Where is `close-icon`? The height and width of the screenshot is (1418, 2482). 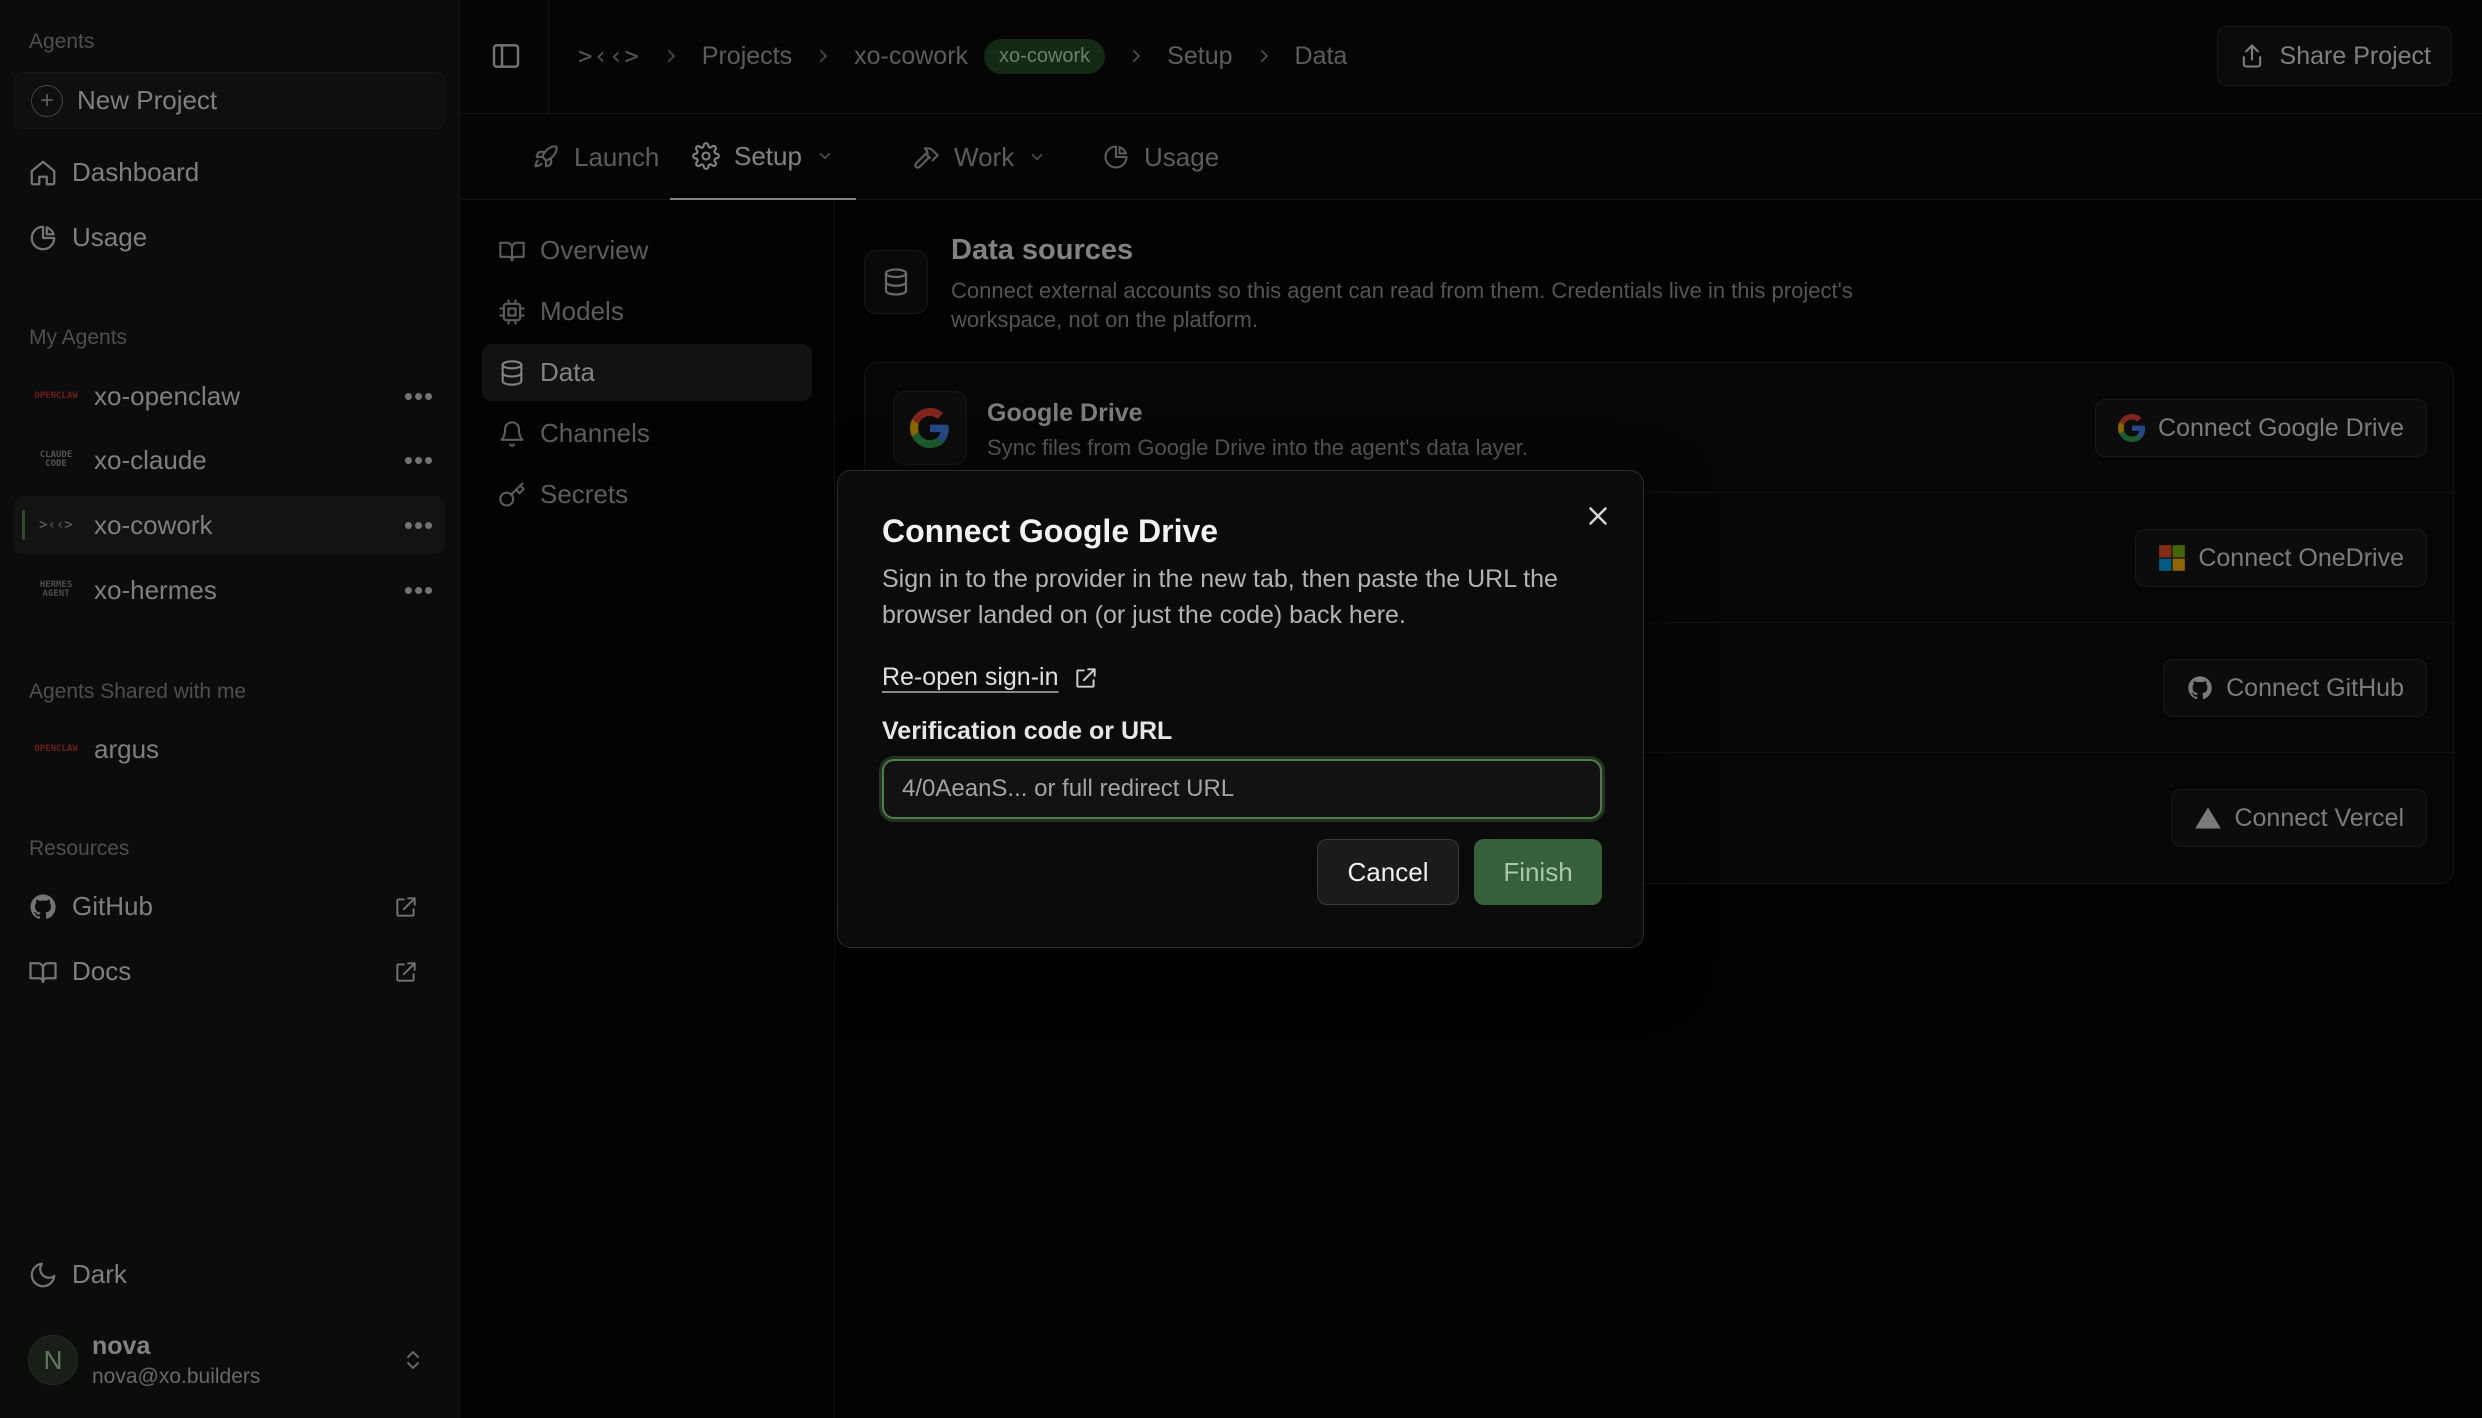
close-icon is located at coordinates (1598, 516).